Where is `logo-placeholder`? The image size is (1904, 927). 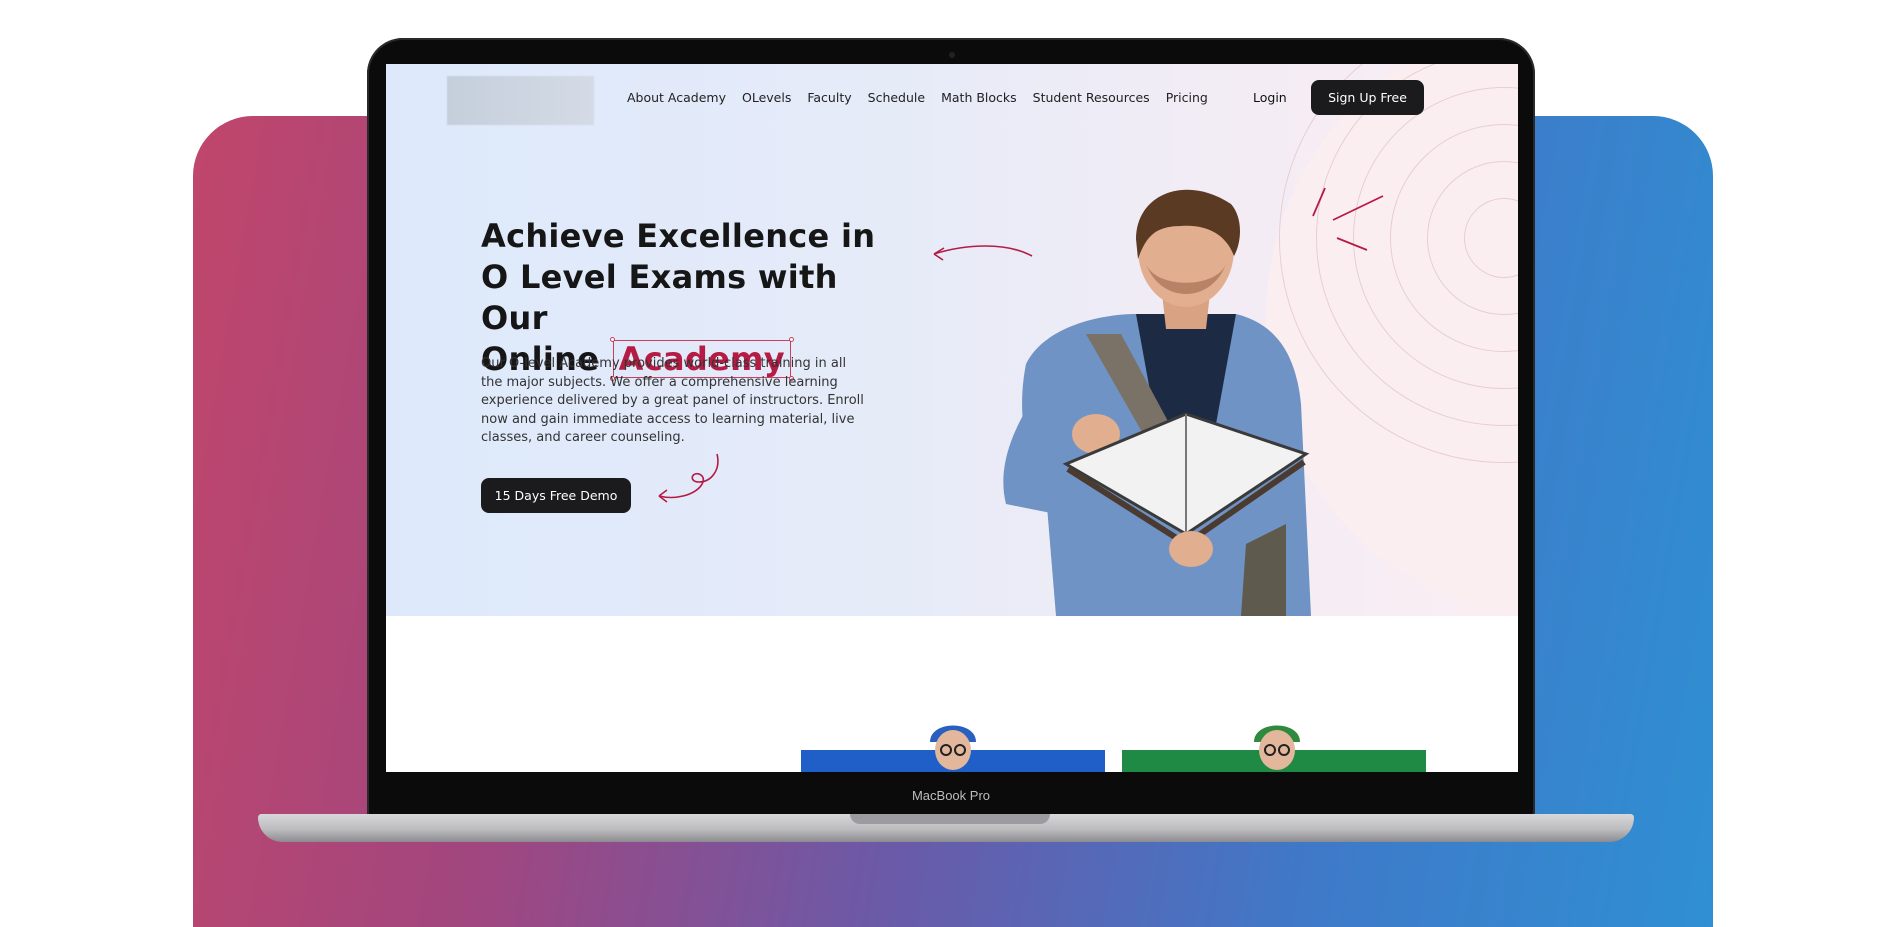 logo-placeholder is located at coordinates (520, 100).